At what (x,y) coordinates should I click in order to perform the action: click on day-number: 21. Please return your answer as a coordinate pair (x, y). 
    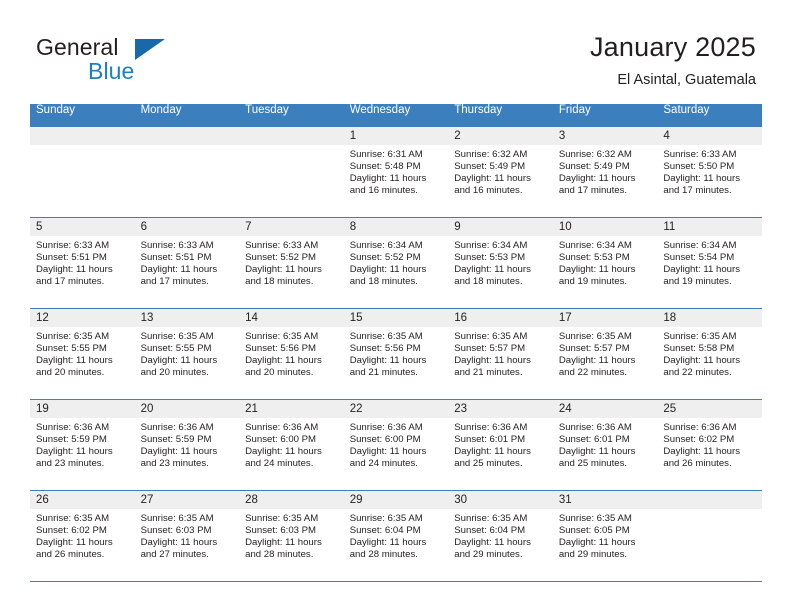
    Looking at the image, I should click on (291, 408).